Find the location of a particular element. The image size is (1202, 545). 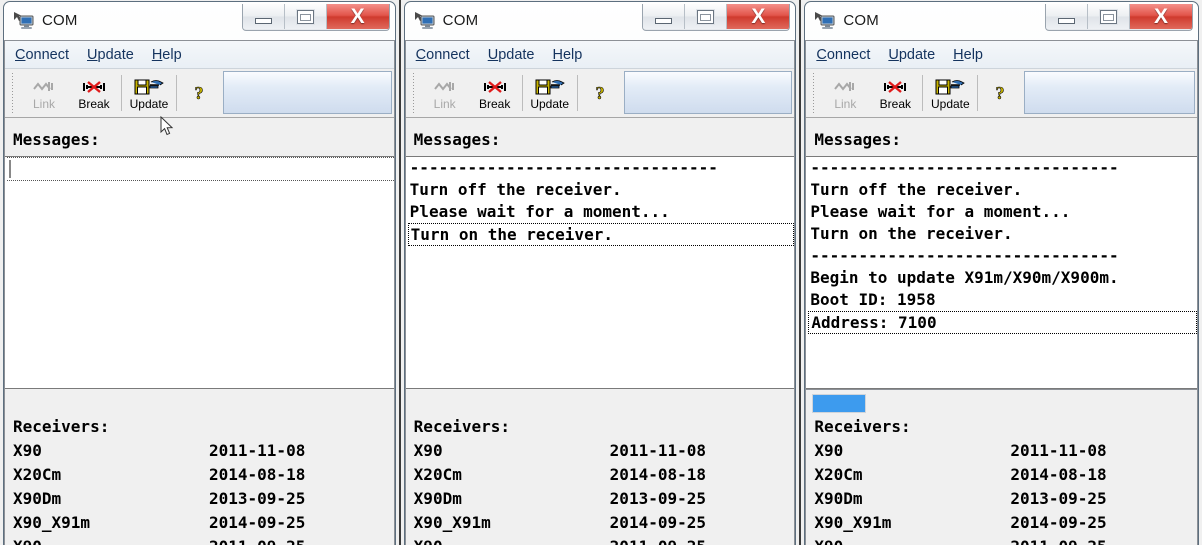

menu-bar: Connect Update Help is located at coordinates (1001, 55).